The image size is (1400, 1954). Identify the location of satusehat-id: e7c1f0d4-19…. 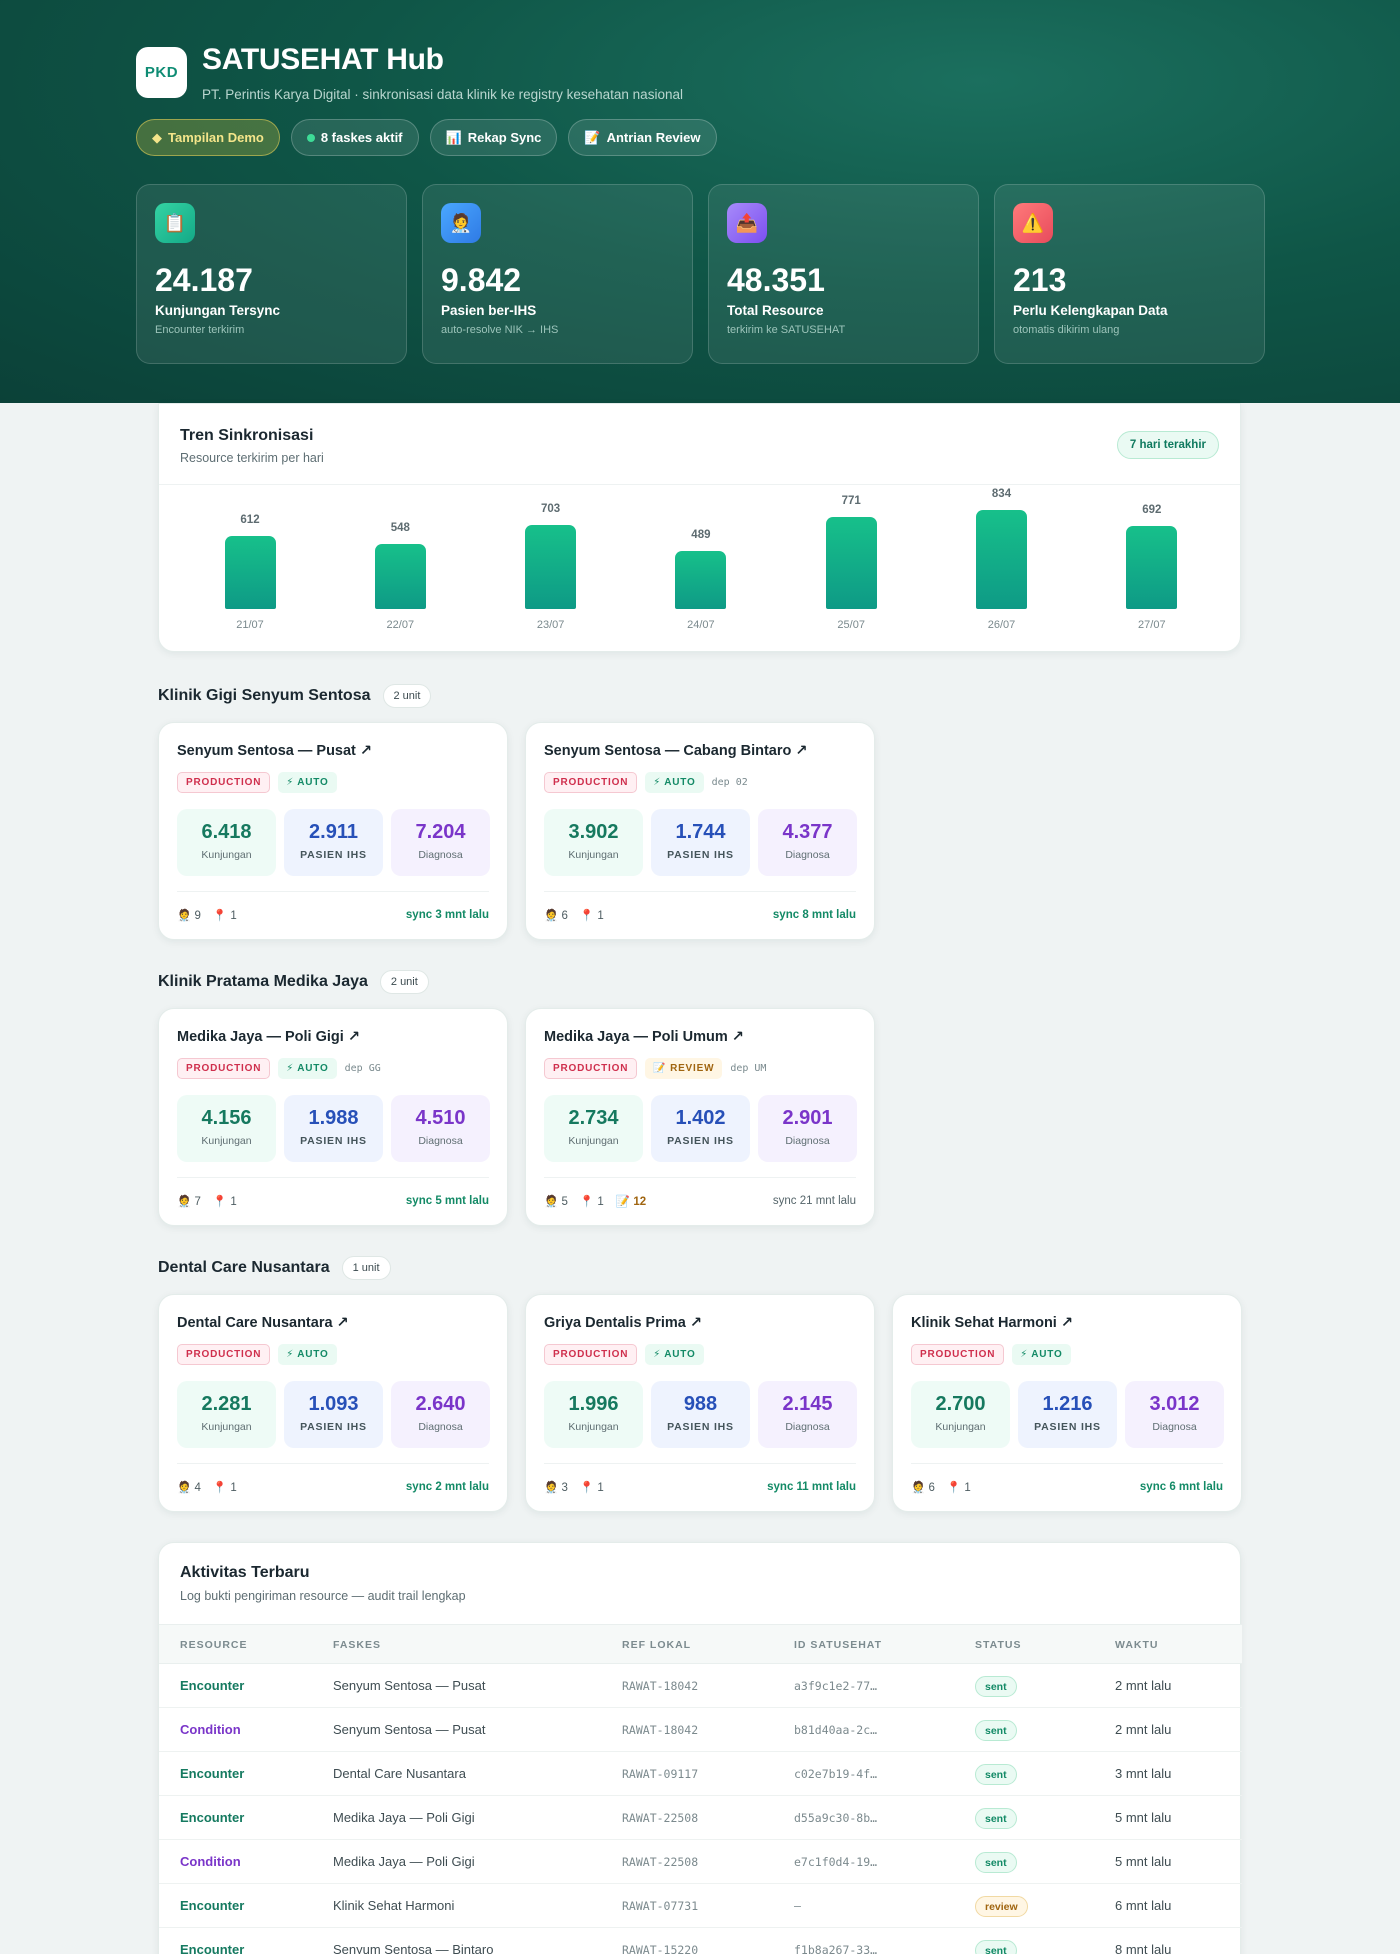
(836, 1862).